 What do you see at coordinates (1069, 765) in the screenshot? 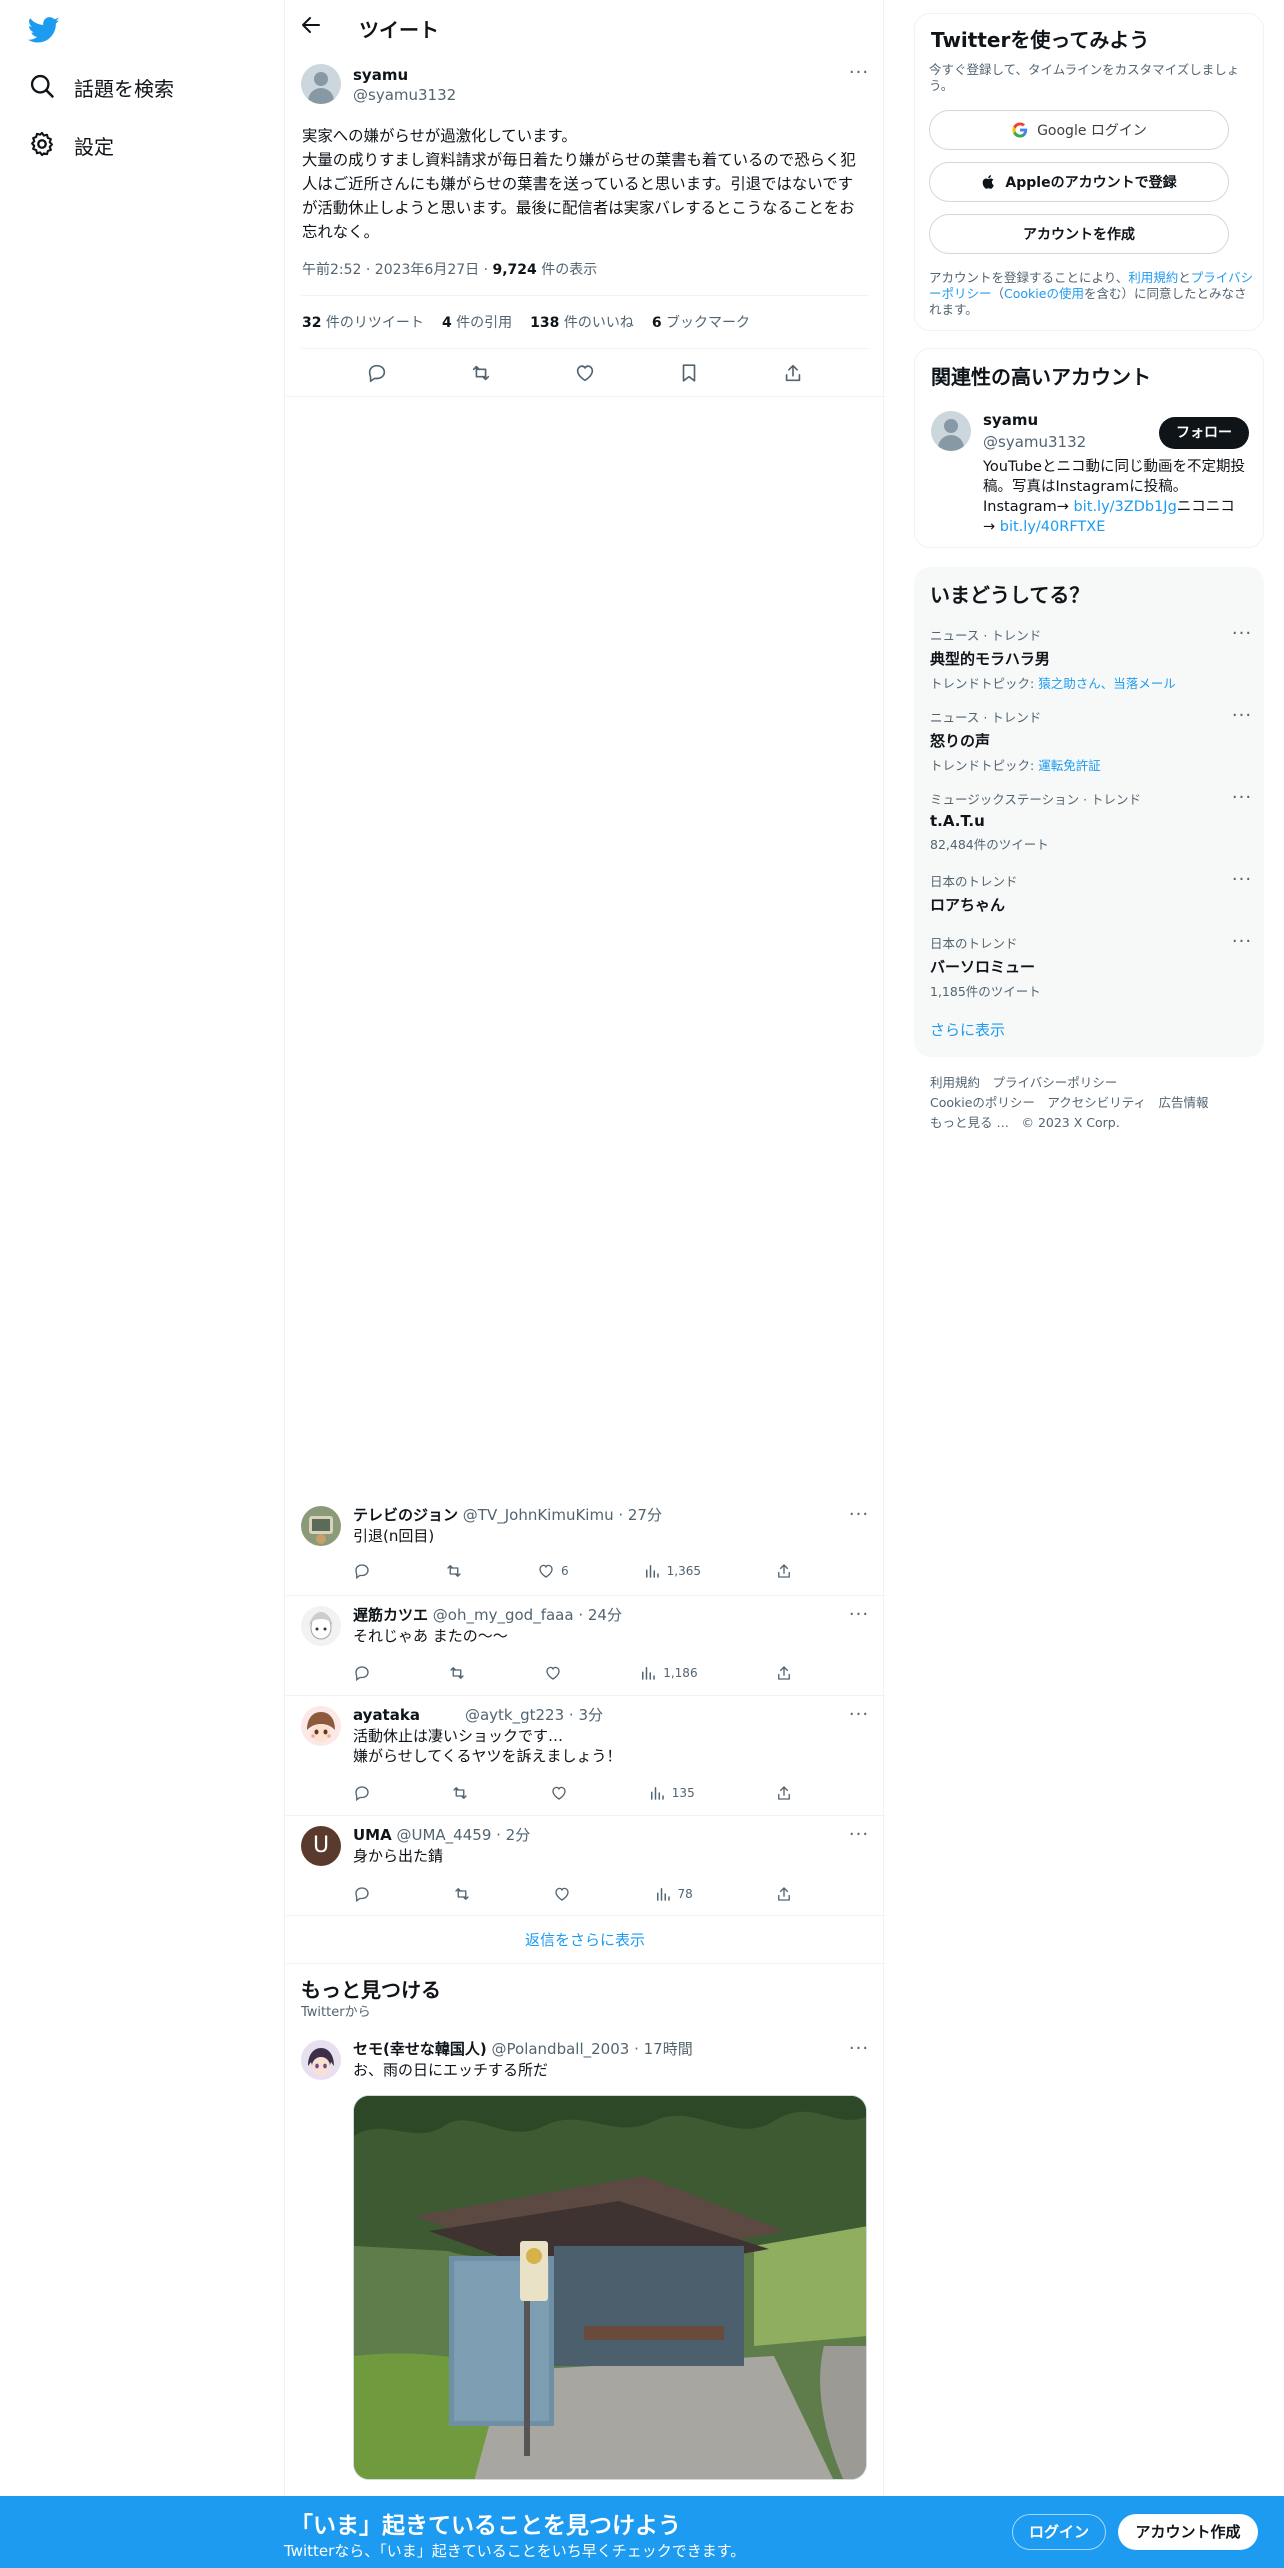
I see `trend-topic-link: 運転免許証` at bounding box center [1069, 765].